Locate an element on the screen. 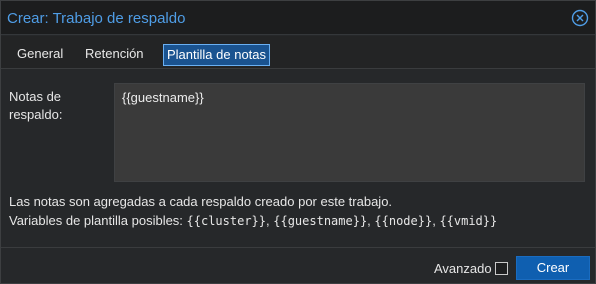  close-icon is located at coordinates (580, 18).